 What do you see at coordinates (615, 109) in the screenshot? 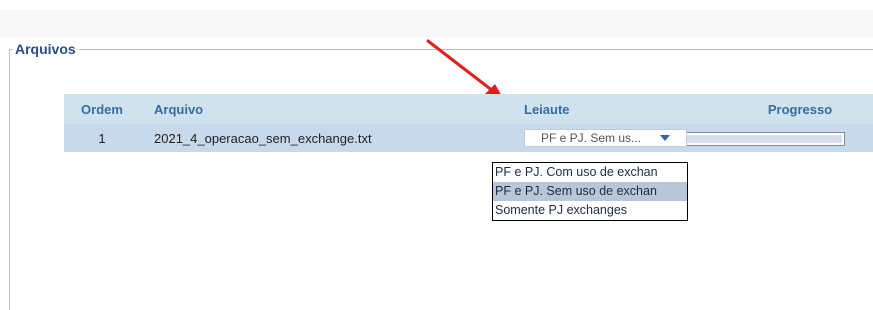
I see `header-leiaute: Leiaute` at bounding box center [615, 109].